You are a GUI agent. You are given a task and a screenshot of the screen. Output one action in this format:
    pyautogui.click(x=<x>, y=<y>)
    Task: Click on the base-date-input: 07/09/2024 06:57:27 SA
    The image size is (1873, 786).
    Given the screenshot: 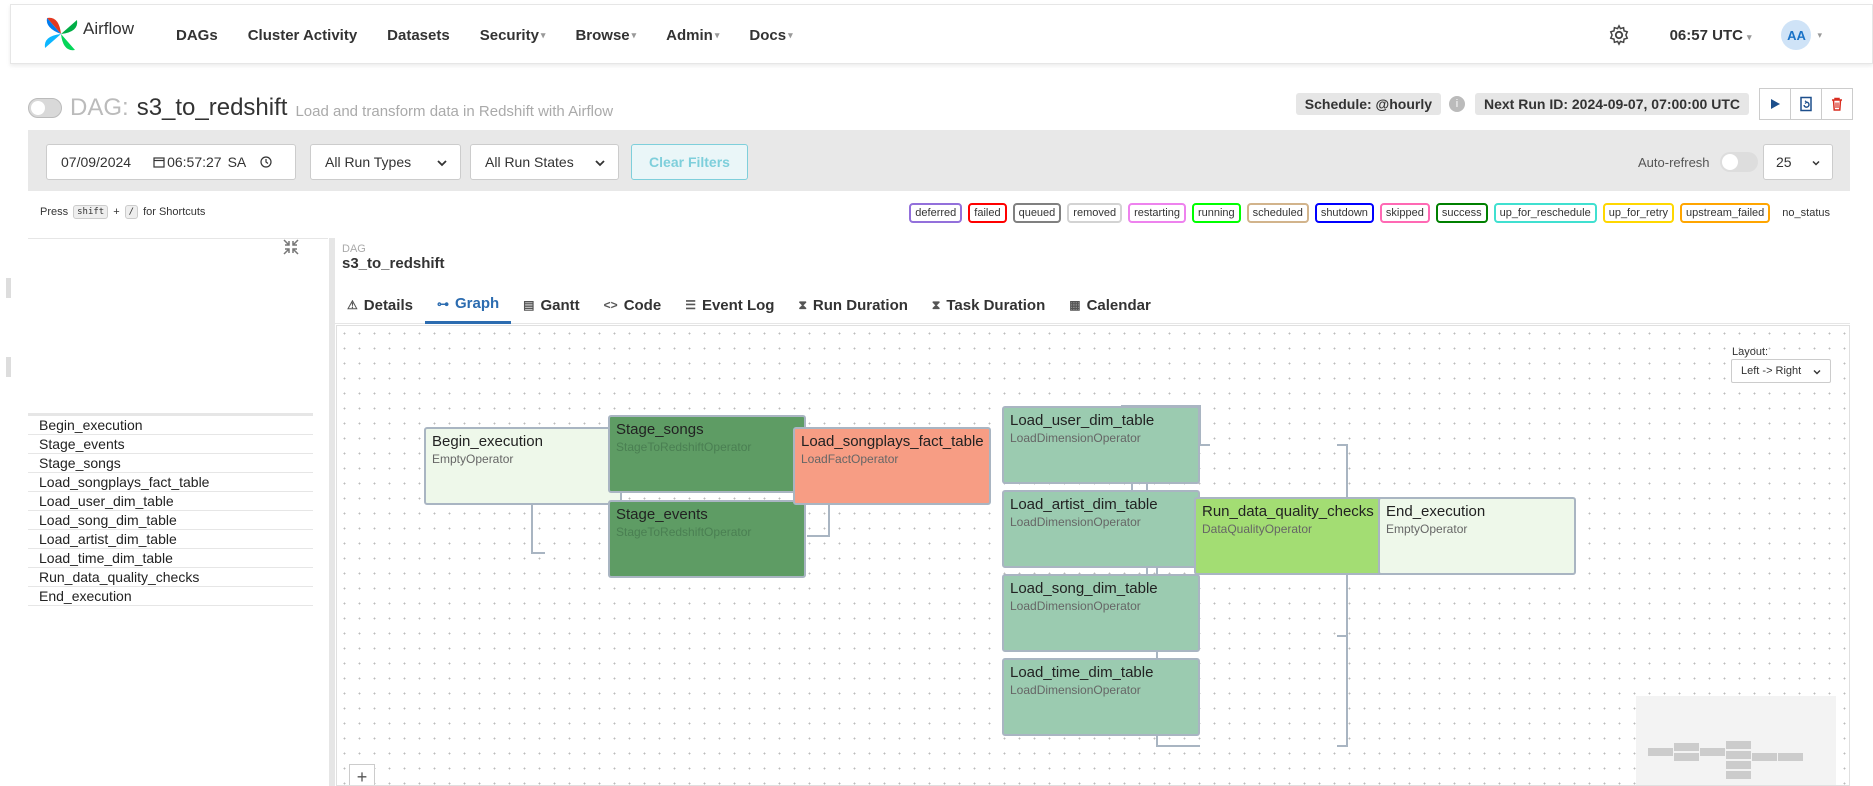 What is the action you would take?
    pyautogui.click(x=171, y=162)
    